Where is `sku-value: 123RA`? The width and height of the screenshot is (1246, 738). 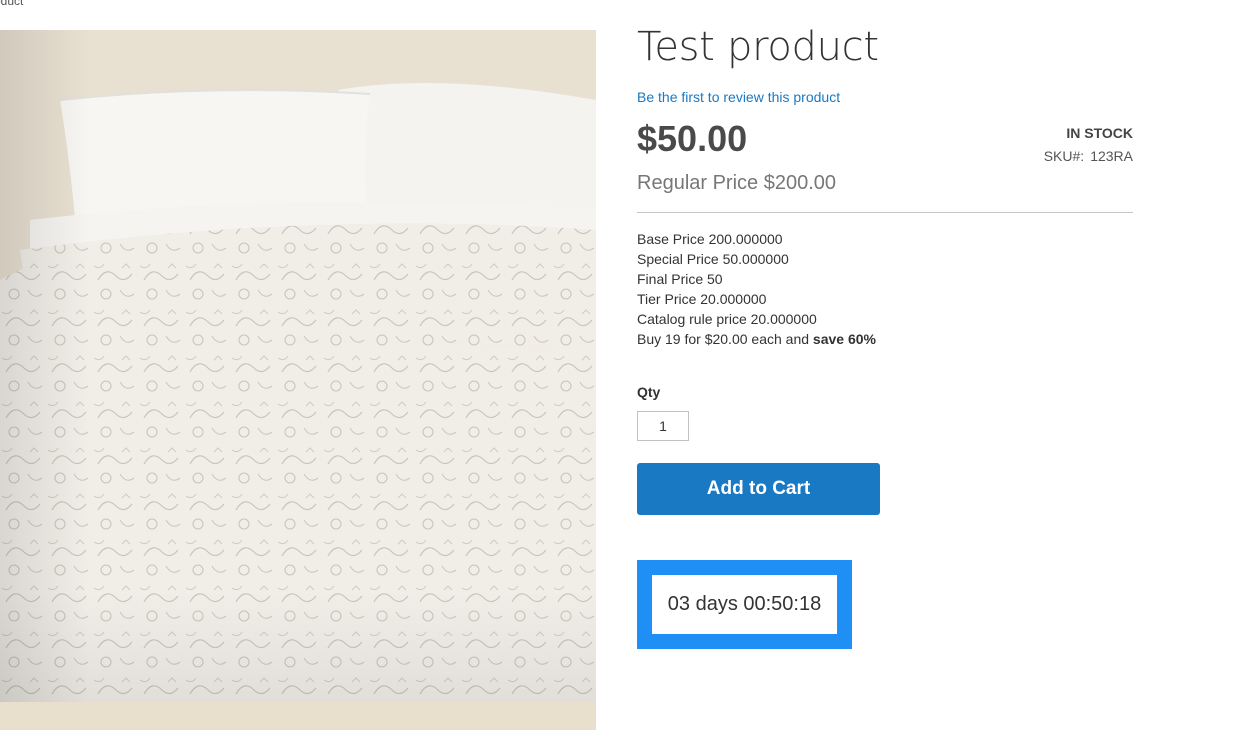
sku-value: 123RA is located at coordinates (1111, 156).